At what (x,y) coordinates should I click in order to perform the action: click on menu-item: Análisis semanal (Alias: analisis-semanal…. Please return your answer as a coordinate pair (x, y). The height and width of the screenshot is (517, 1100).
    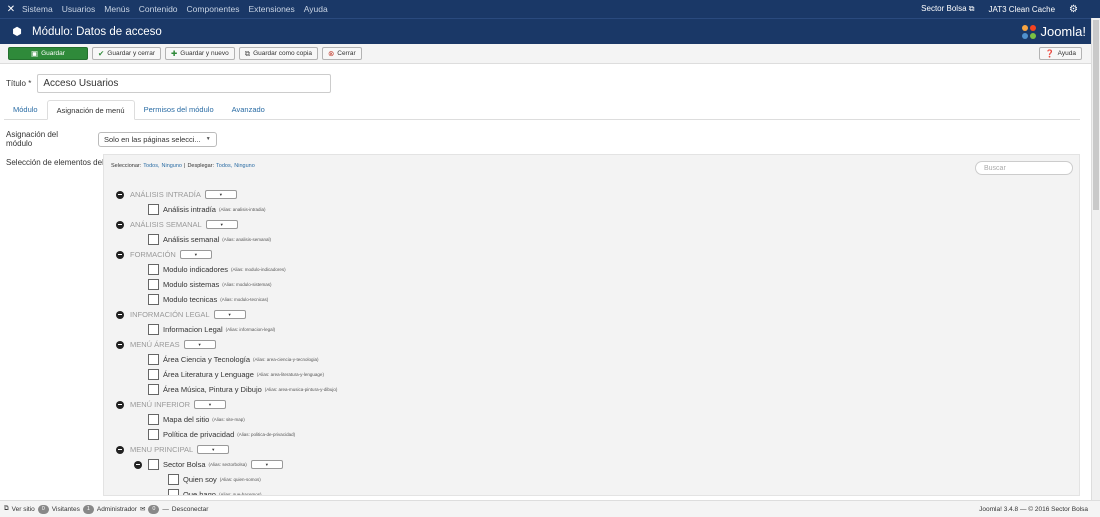
    Looking at the image, I should click on (226, 239).